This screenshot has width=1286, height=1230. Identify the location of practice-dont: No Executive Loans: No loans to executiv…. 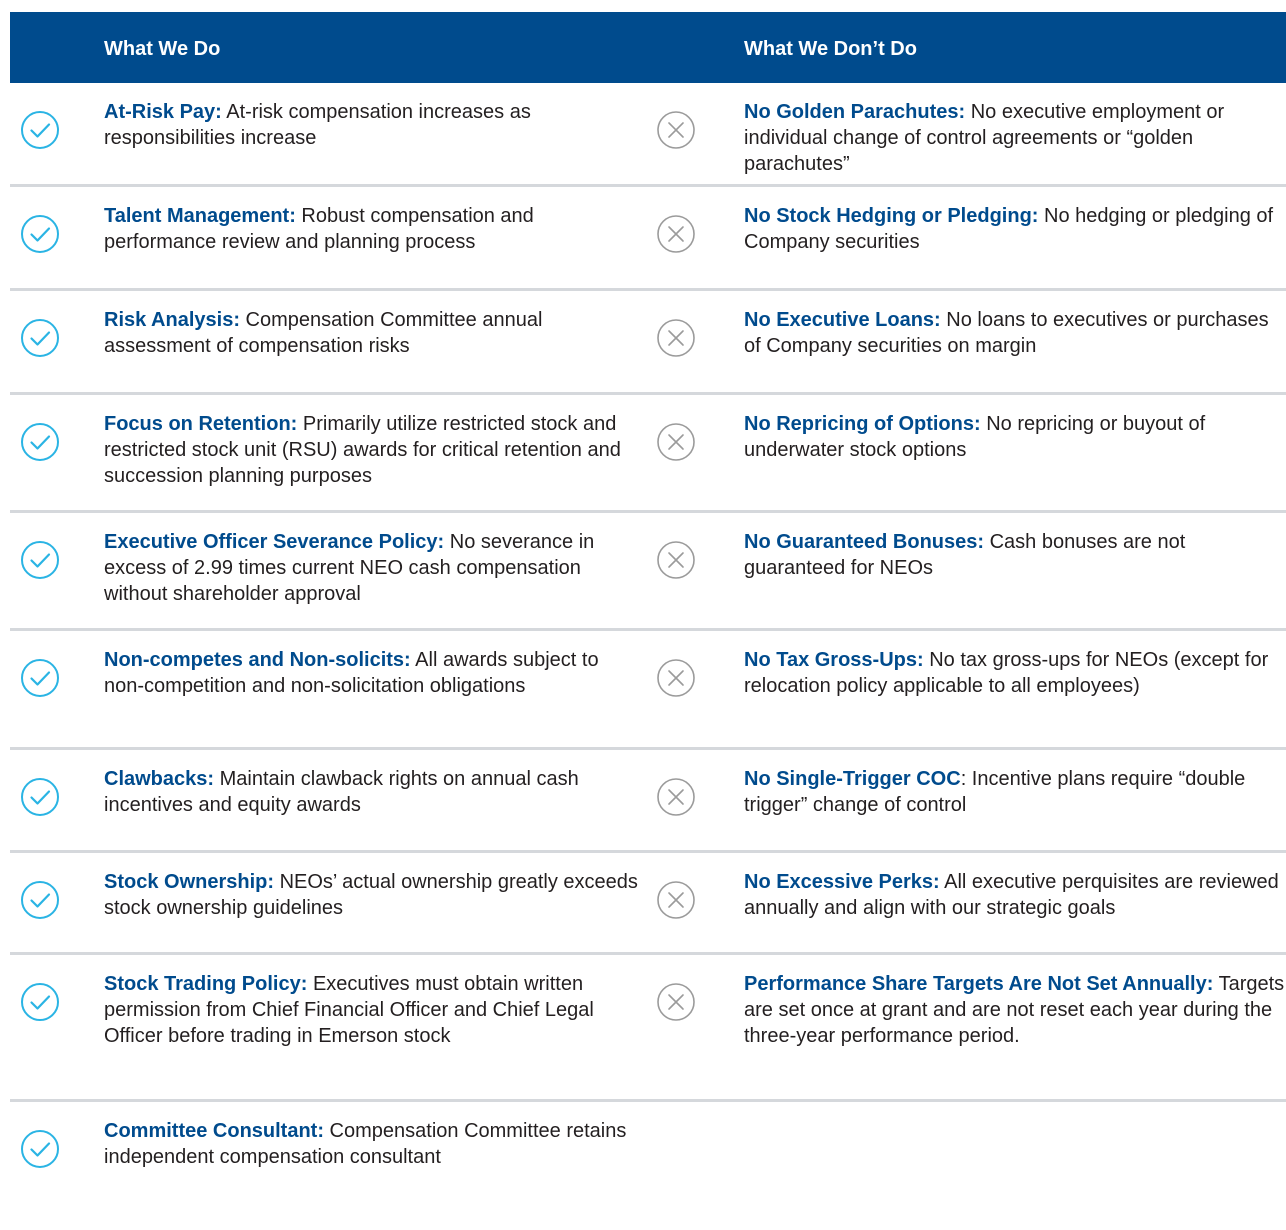
(1015, 333).